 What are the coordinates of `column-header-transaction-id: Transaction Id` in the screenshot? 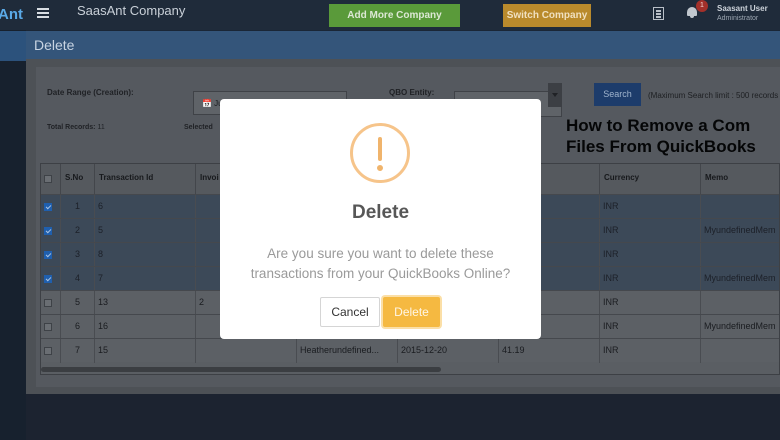 It's located at (145, 179).